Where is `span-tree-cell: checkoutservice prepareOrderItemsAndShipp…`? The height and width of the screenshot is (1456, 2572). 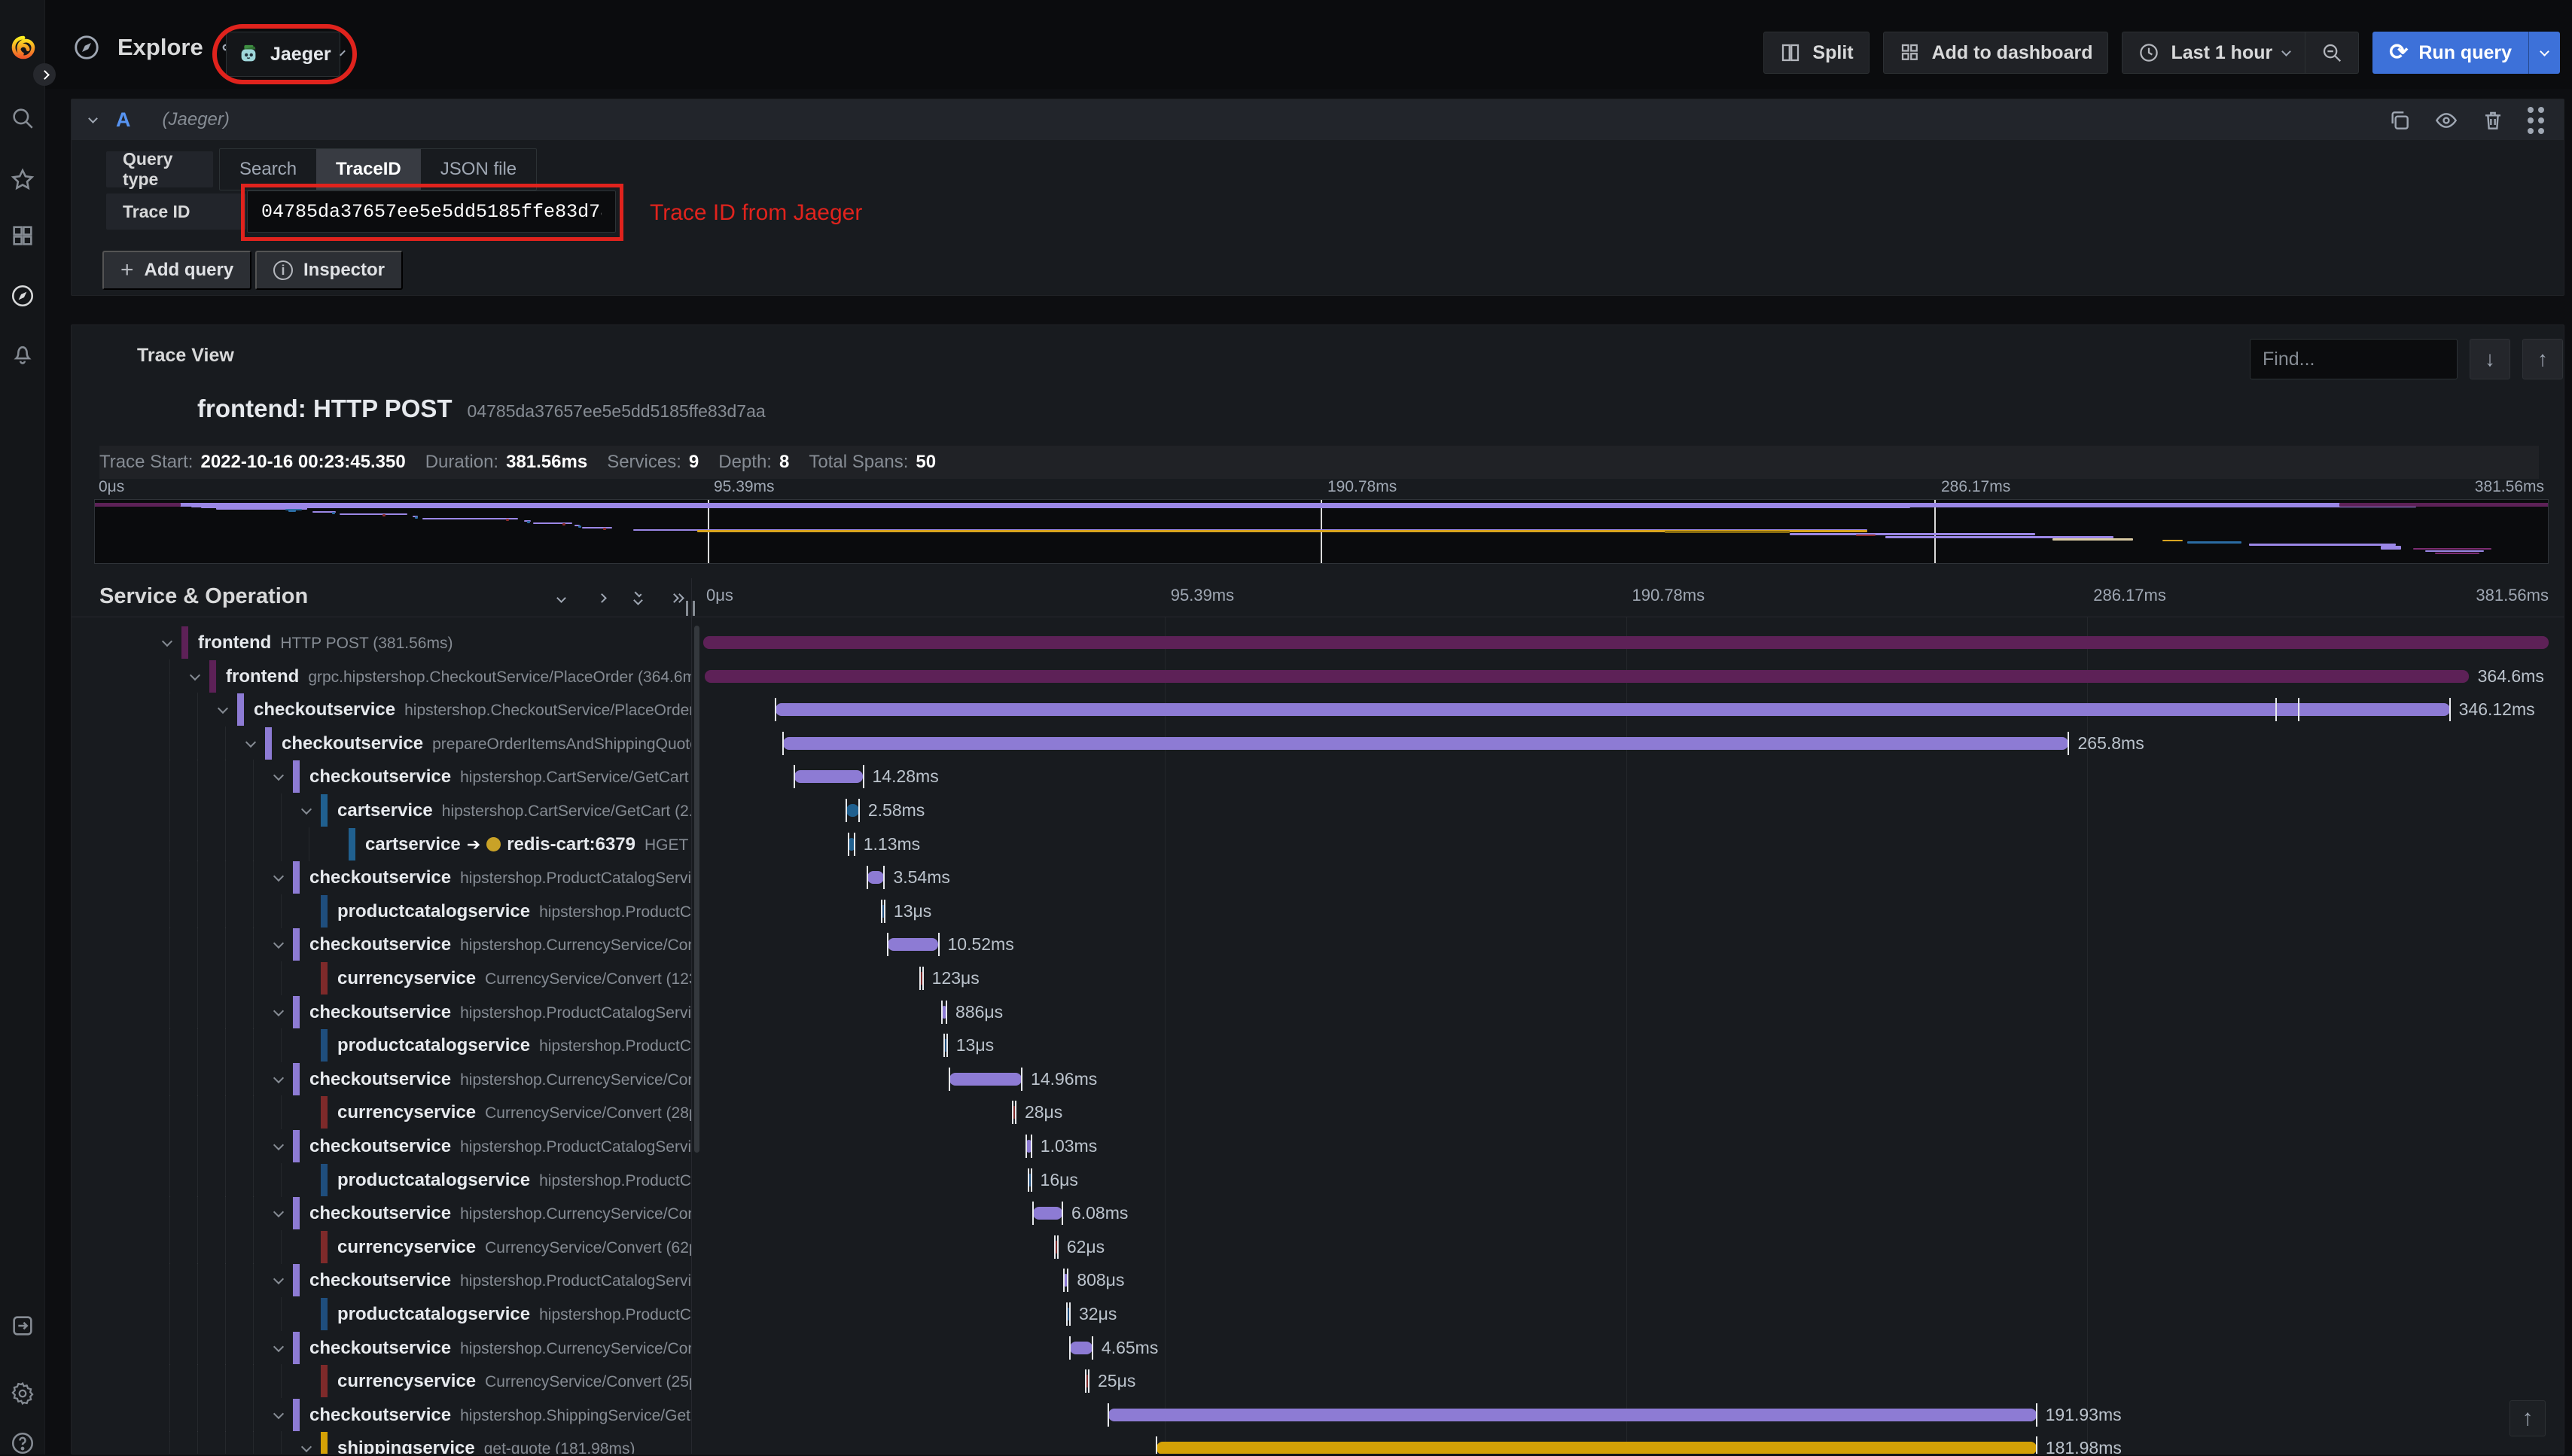
span-tree-cell: checkoutservice prepareOrderItemsAndShipp… is located at coordinates (381, 743).